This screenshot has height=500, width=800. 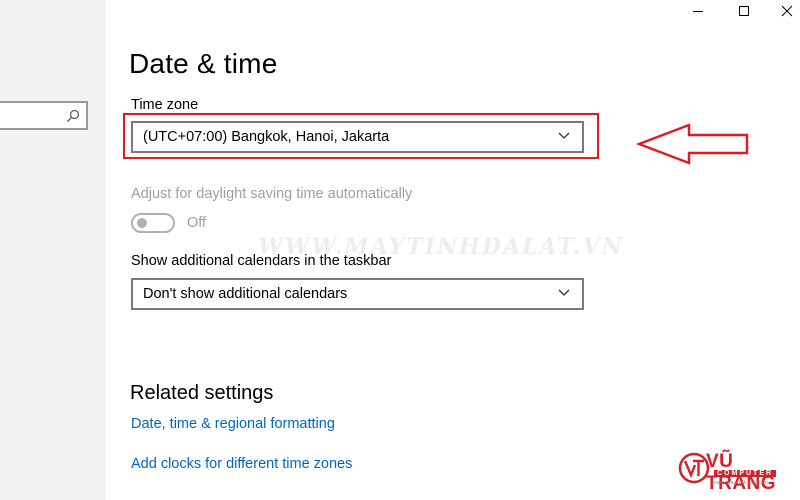 What do you see at coordinates (53, 250) in the screenshot?
I see `sidebar` at bounding box center [53, 250].